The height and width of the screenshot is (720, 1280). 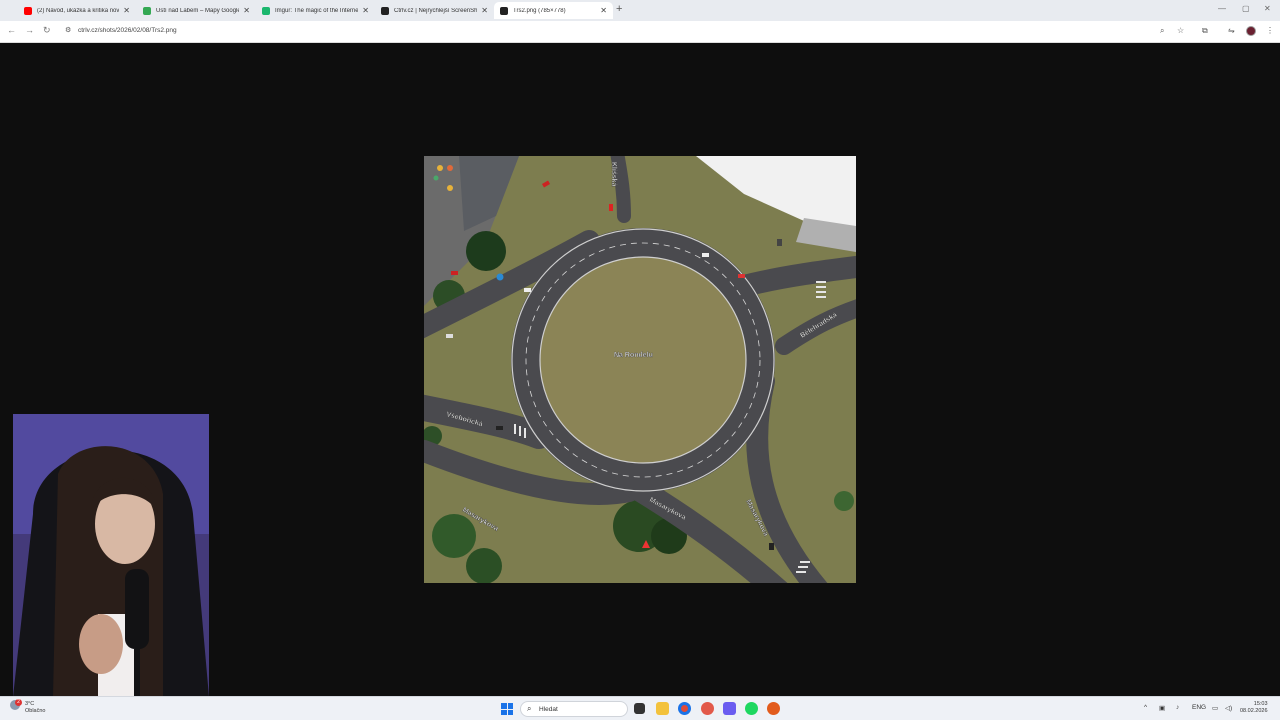 I want to click on address-url: ctrlv.cz/shots/2026/02/08/Trs2.png, so click(x=127, y=30).